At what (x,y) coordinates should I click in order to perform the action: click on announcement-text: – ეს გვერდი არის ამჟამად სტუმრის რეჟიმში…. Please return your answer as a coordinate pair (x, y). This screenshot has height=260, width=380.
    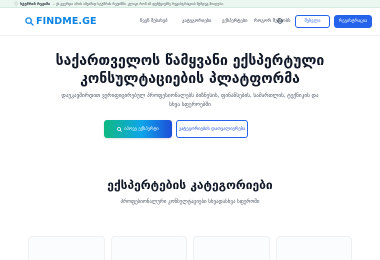
    Looking at the image, I should click on (138, 3).